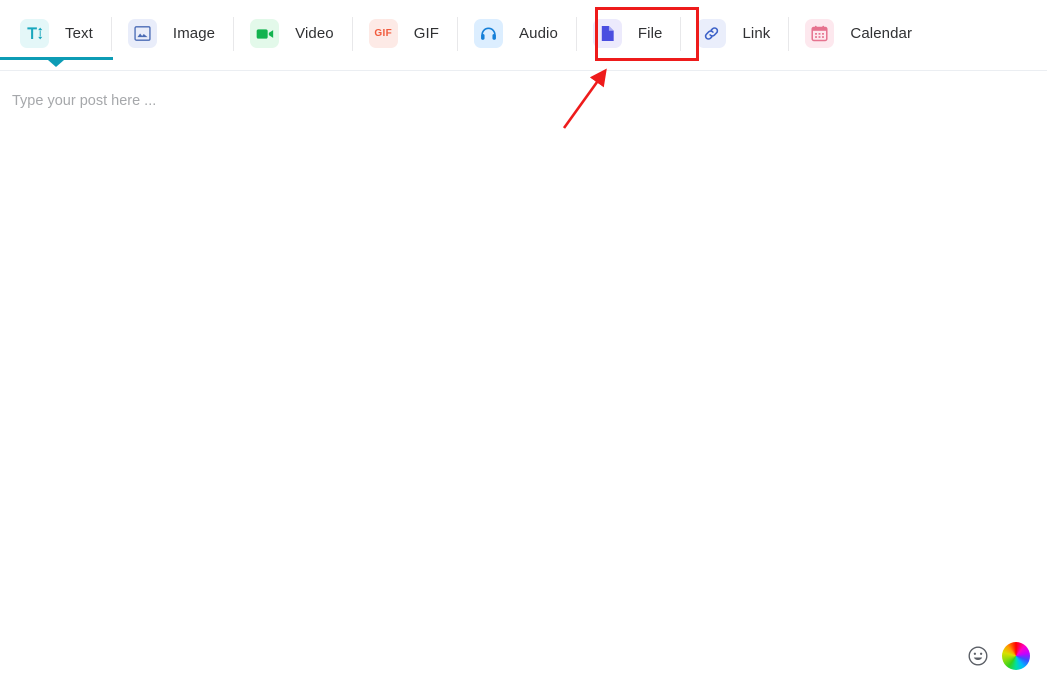  What do you see at coordinates (56, 63) in the screenshot?
I see `active-tab-caret` at bounding box center [56, 63].